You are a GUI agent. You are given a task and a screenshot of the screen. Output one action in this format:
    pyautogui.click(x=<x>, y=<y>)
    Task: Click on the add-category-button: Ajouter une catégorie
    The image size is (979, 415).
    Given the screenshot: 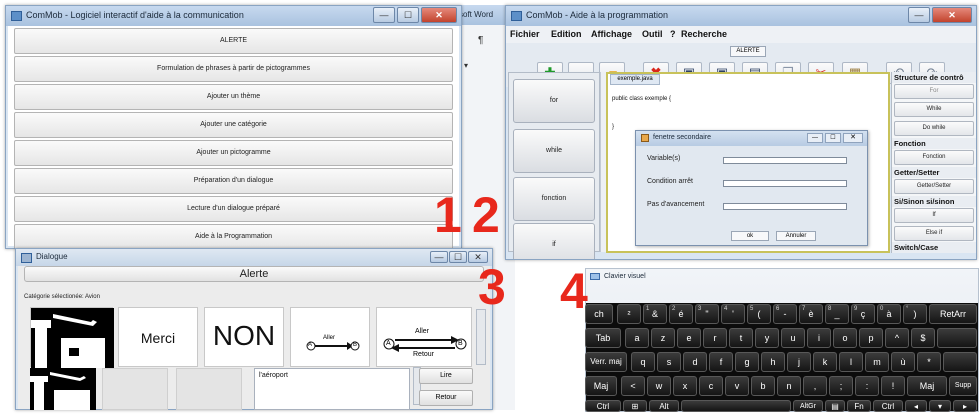 What is the action you would take?
    pyautogui.click(x=233, y=125)
    